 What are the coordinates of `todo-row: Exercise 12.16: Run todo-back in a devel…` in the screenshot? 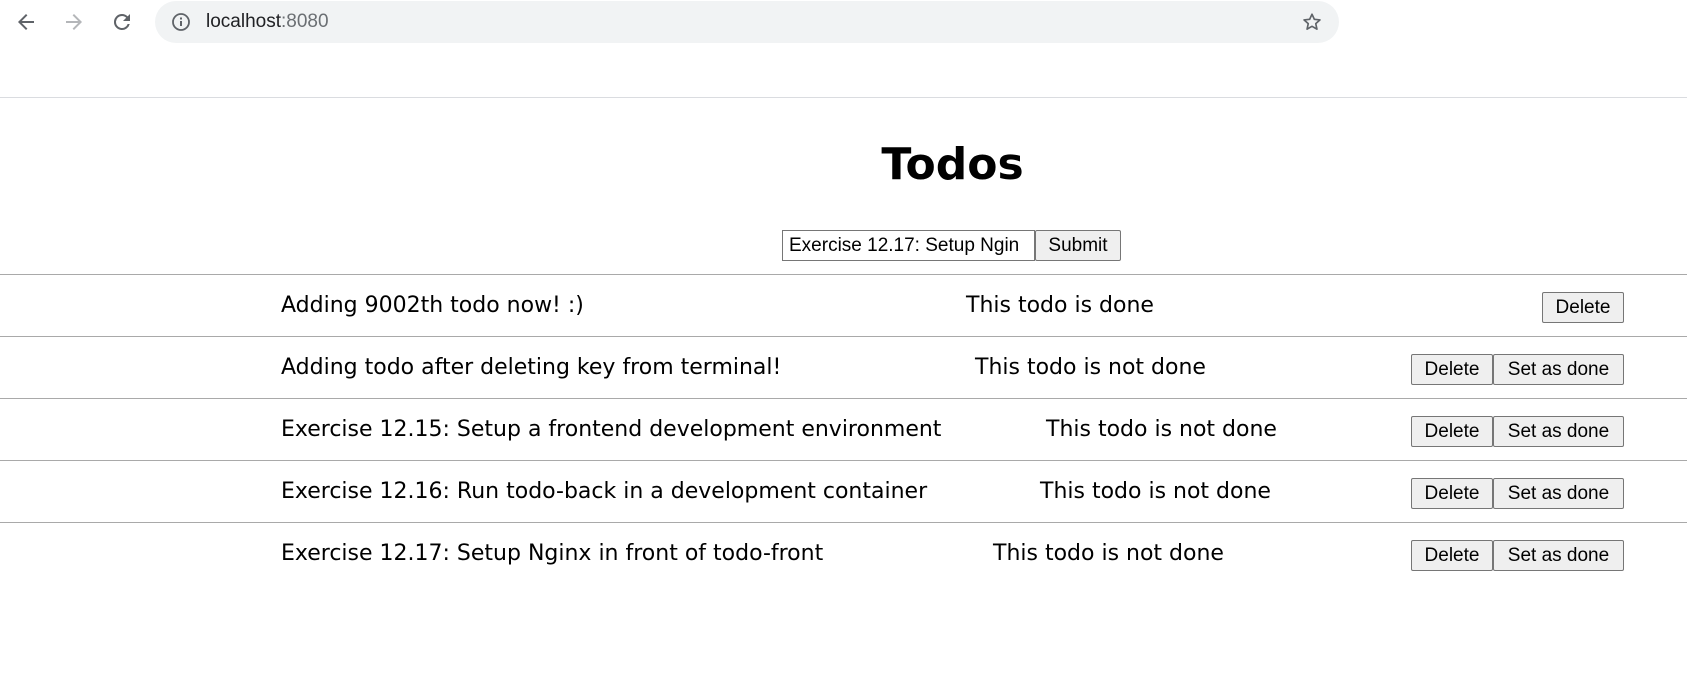 It's located at (843, 491).